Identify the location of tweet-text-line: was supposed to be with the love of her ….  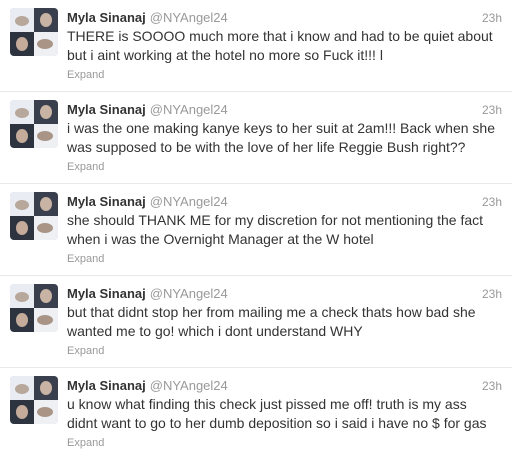
(266, 147).